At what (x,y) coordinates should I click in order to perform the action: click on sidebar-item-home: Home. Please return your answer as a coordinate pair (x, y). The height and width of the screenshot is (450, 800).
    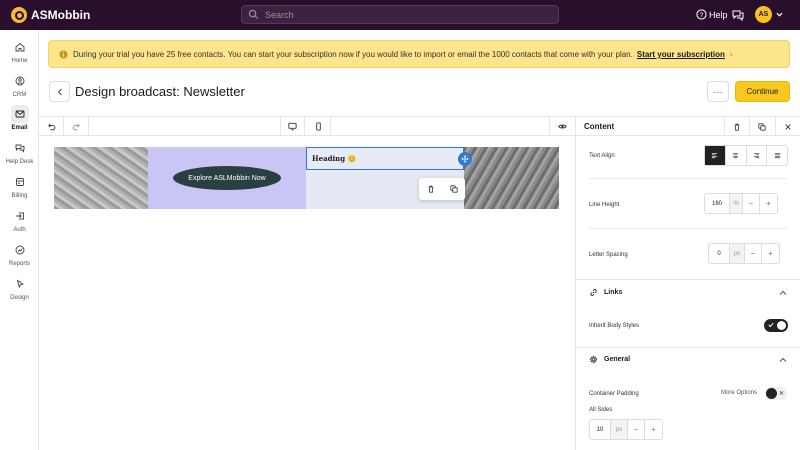
    Looking at the image, I should click on (19, 51).